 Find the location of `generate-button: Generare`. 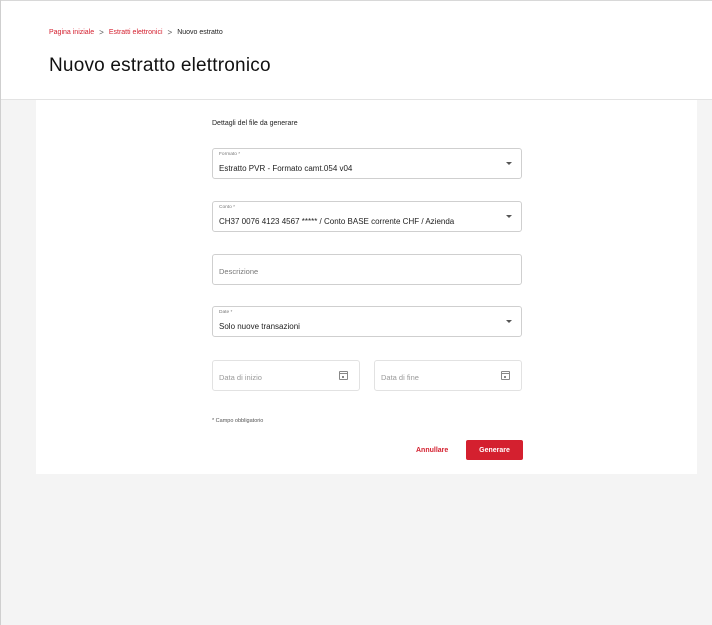

generate-button: Generare is located at coordinates (494, 450).